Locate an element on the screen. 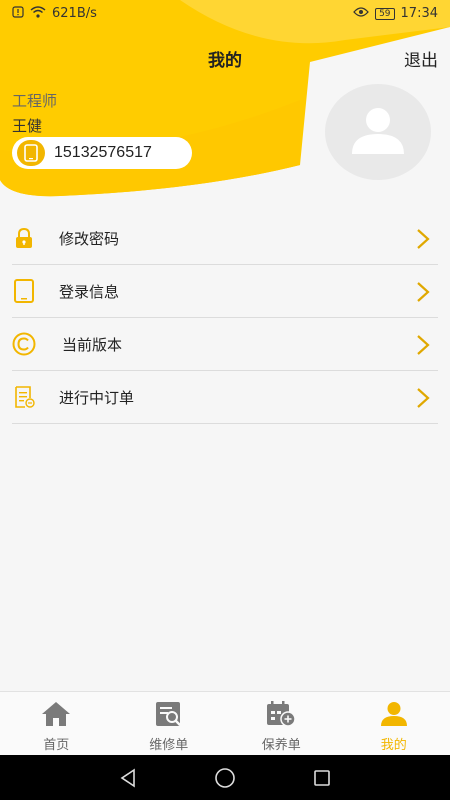  system-nav-bar is located at coordinates (225, 777).